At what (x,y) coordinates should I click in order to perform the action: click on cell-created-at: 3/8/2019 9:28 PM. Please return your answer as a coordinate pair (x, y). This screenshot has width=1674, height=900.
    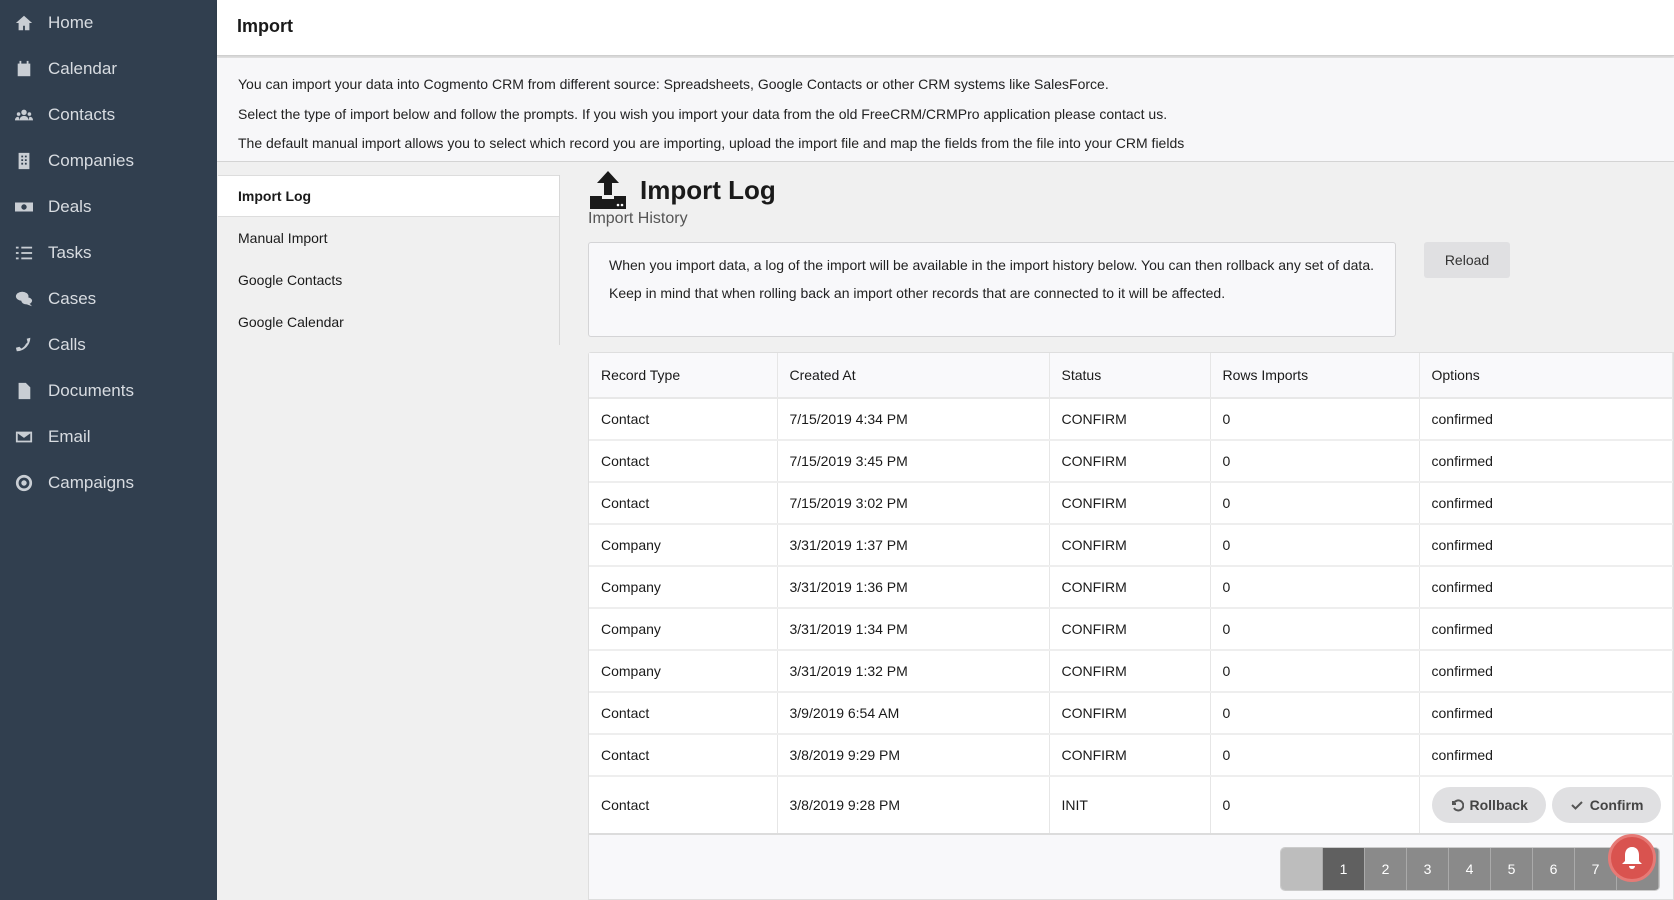
    Looking at the image, I should click on (913, 805).